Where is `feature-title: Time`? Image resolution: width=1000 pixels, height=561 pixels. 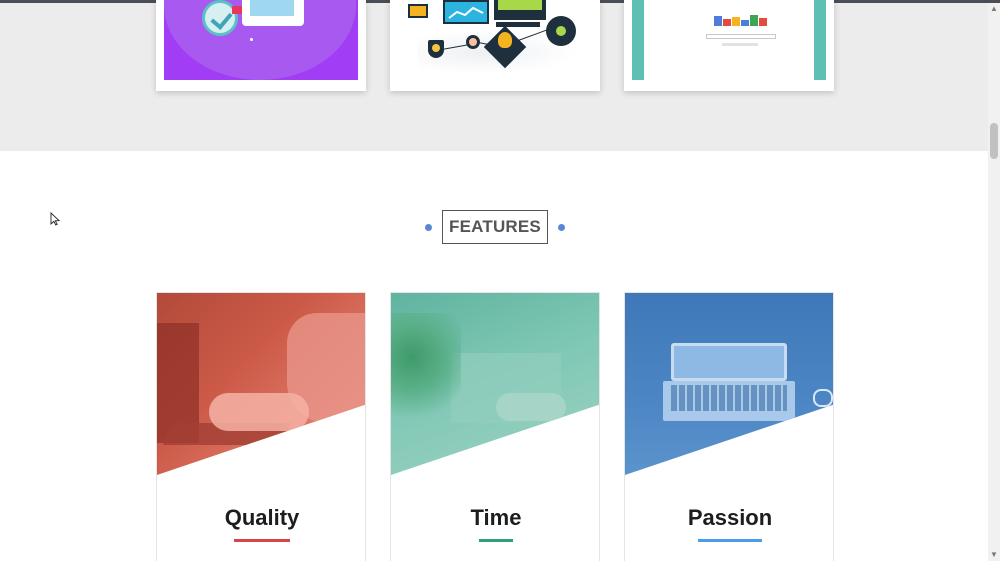 feature-title: Time is located at coordinates (496, 517).